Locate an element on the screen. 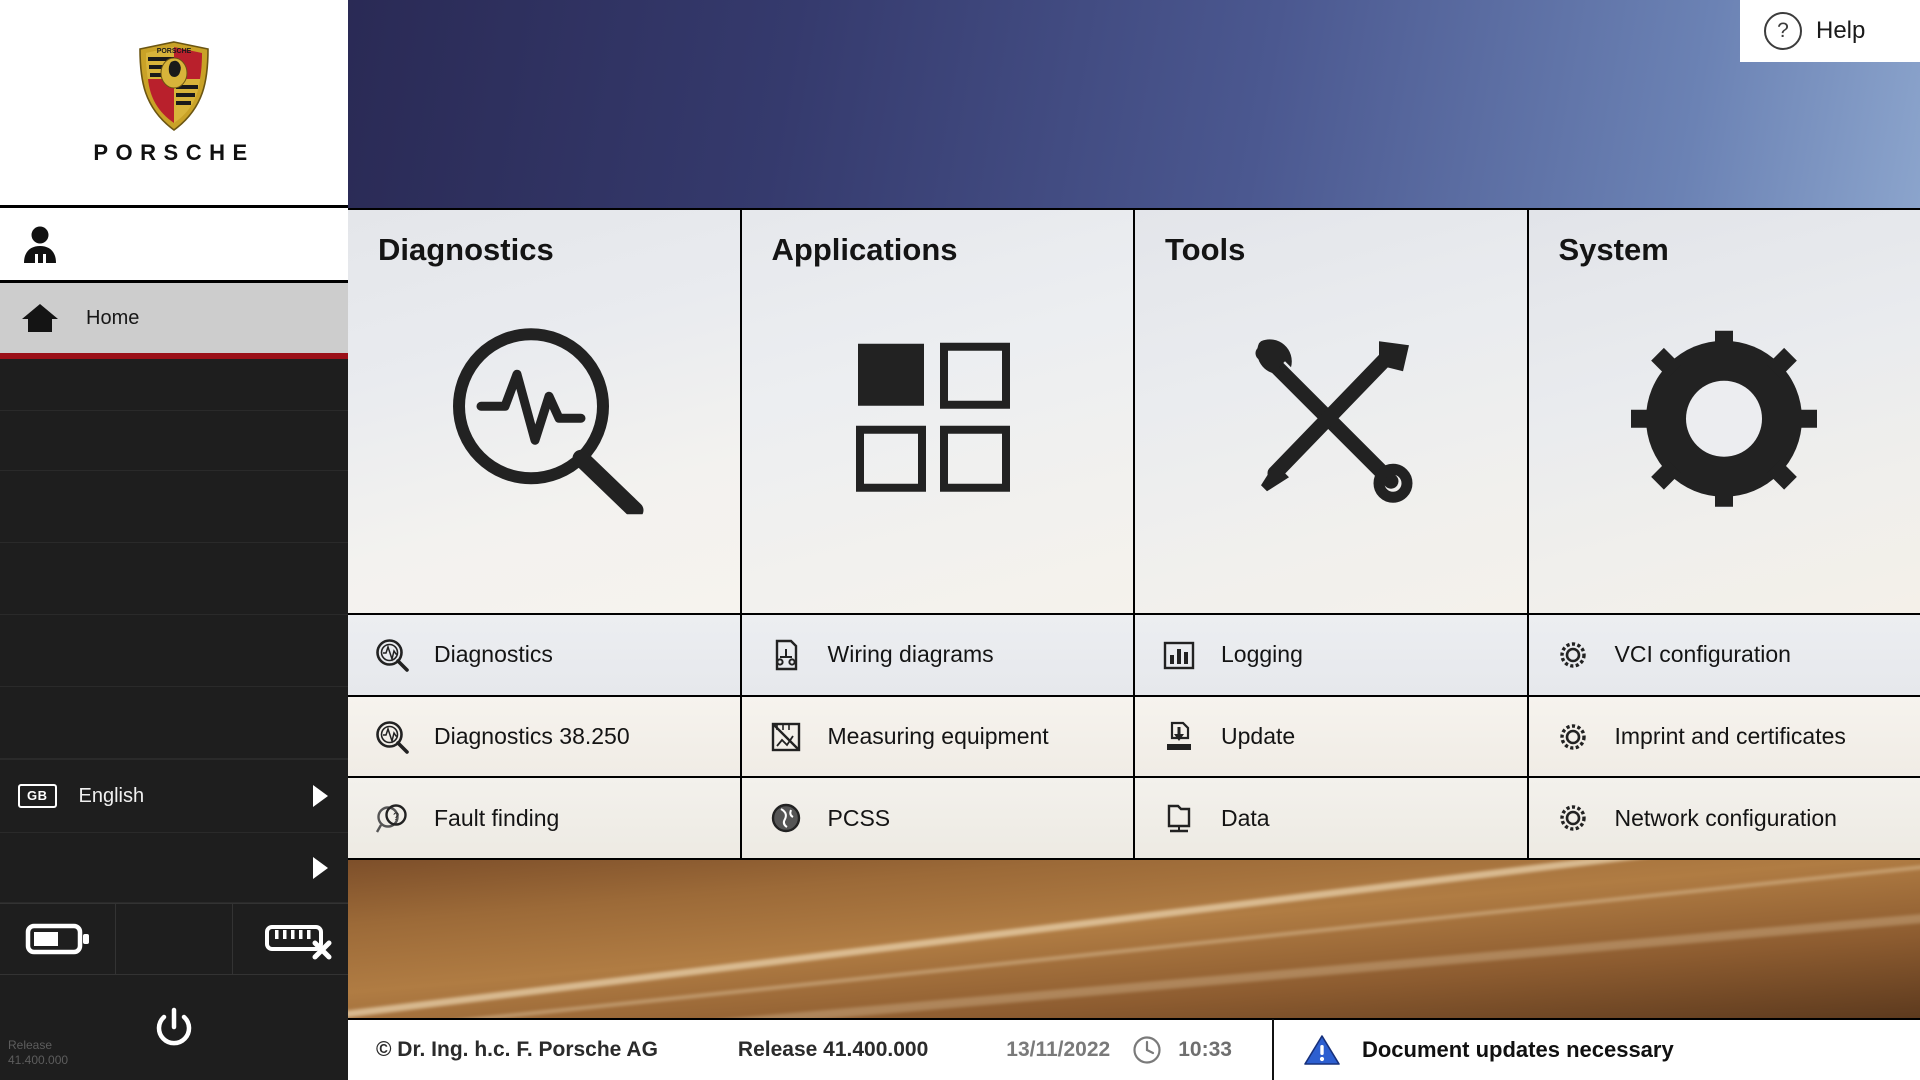 The image size is (1920, 1080). battery-icon is located at coordinates (57, 939).